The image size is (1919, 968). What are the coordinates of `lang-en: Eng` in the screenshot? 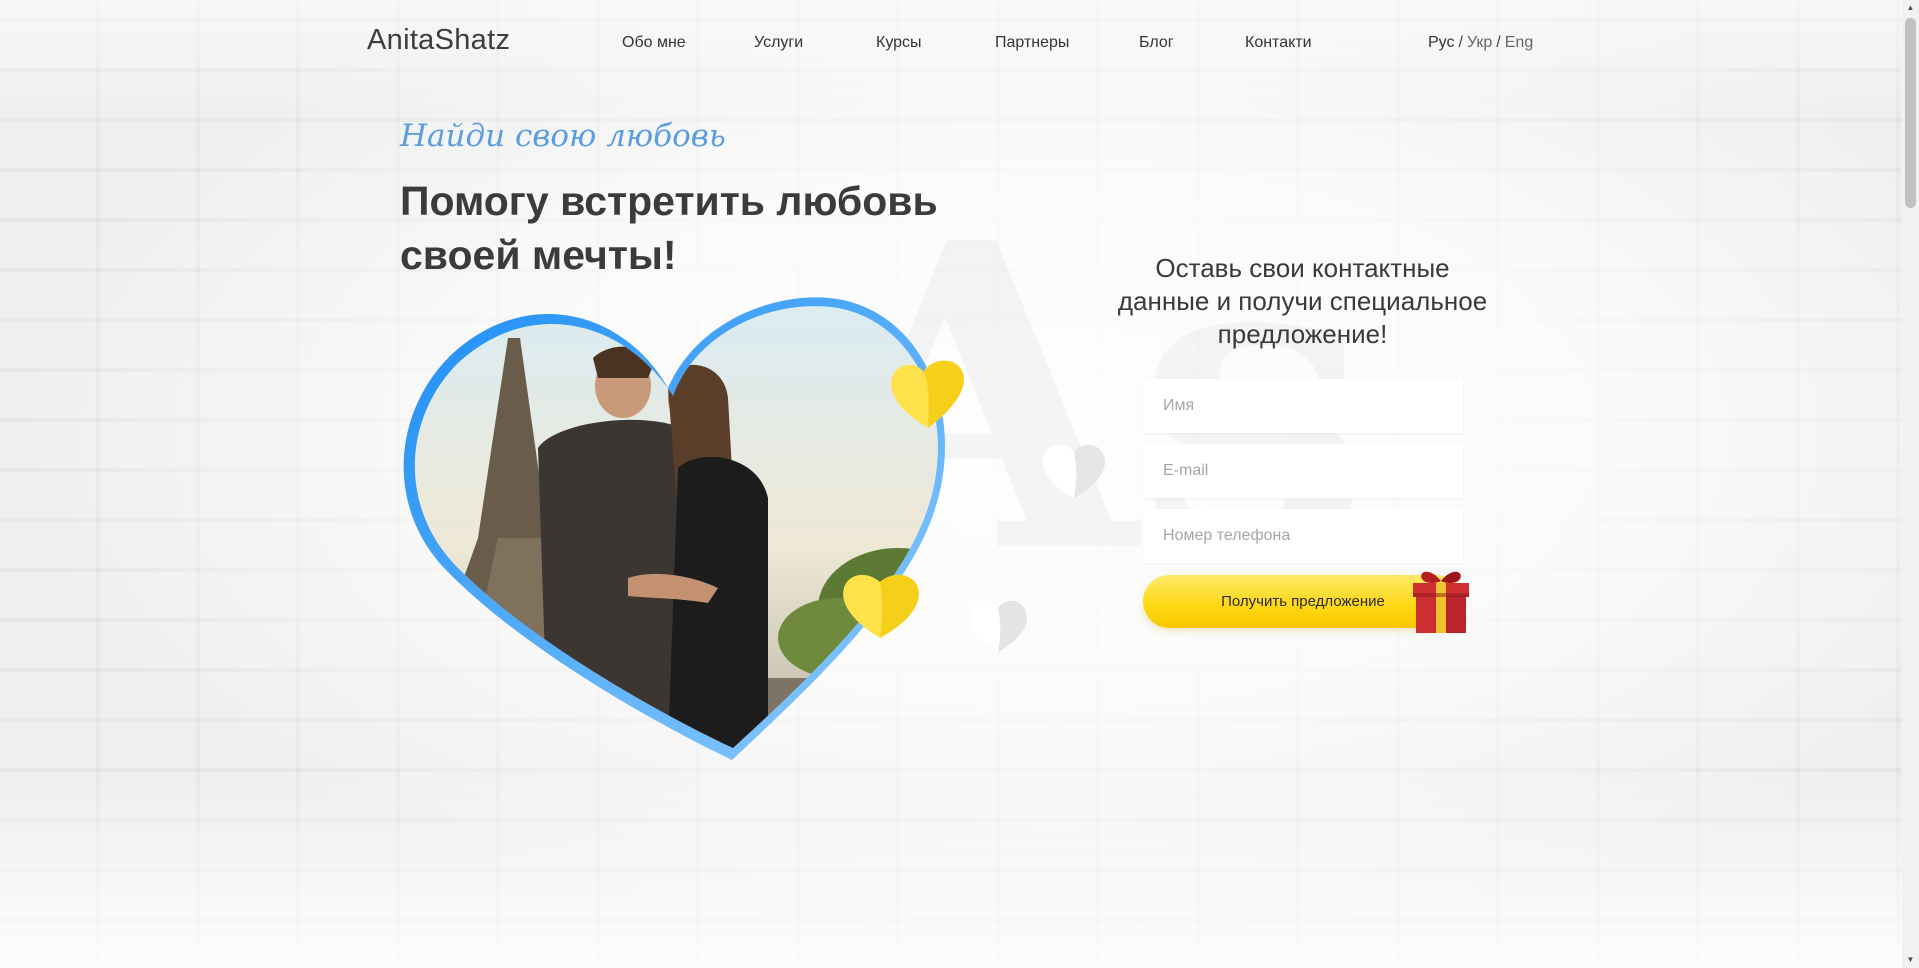 It's located at (1519, 42).